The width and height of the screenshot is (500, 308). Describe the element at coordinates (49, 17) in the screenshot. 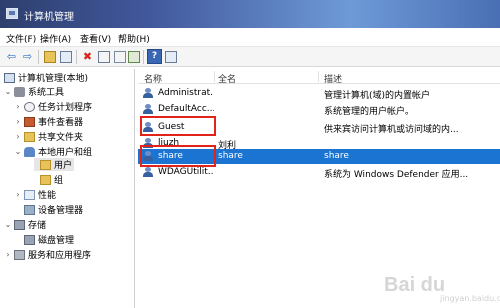

I see `window-title: 计算机管理` at that location.